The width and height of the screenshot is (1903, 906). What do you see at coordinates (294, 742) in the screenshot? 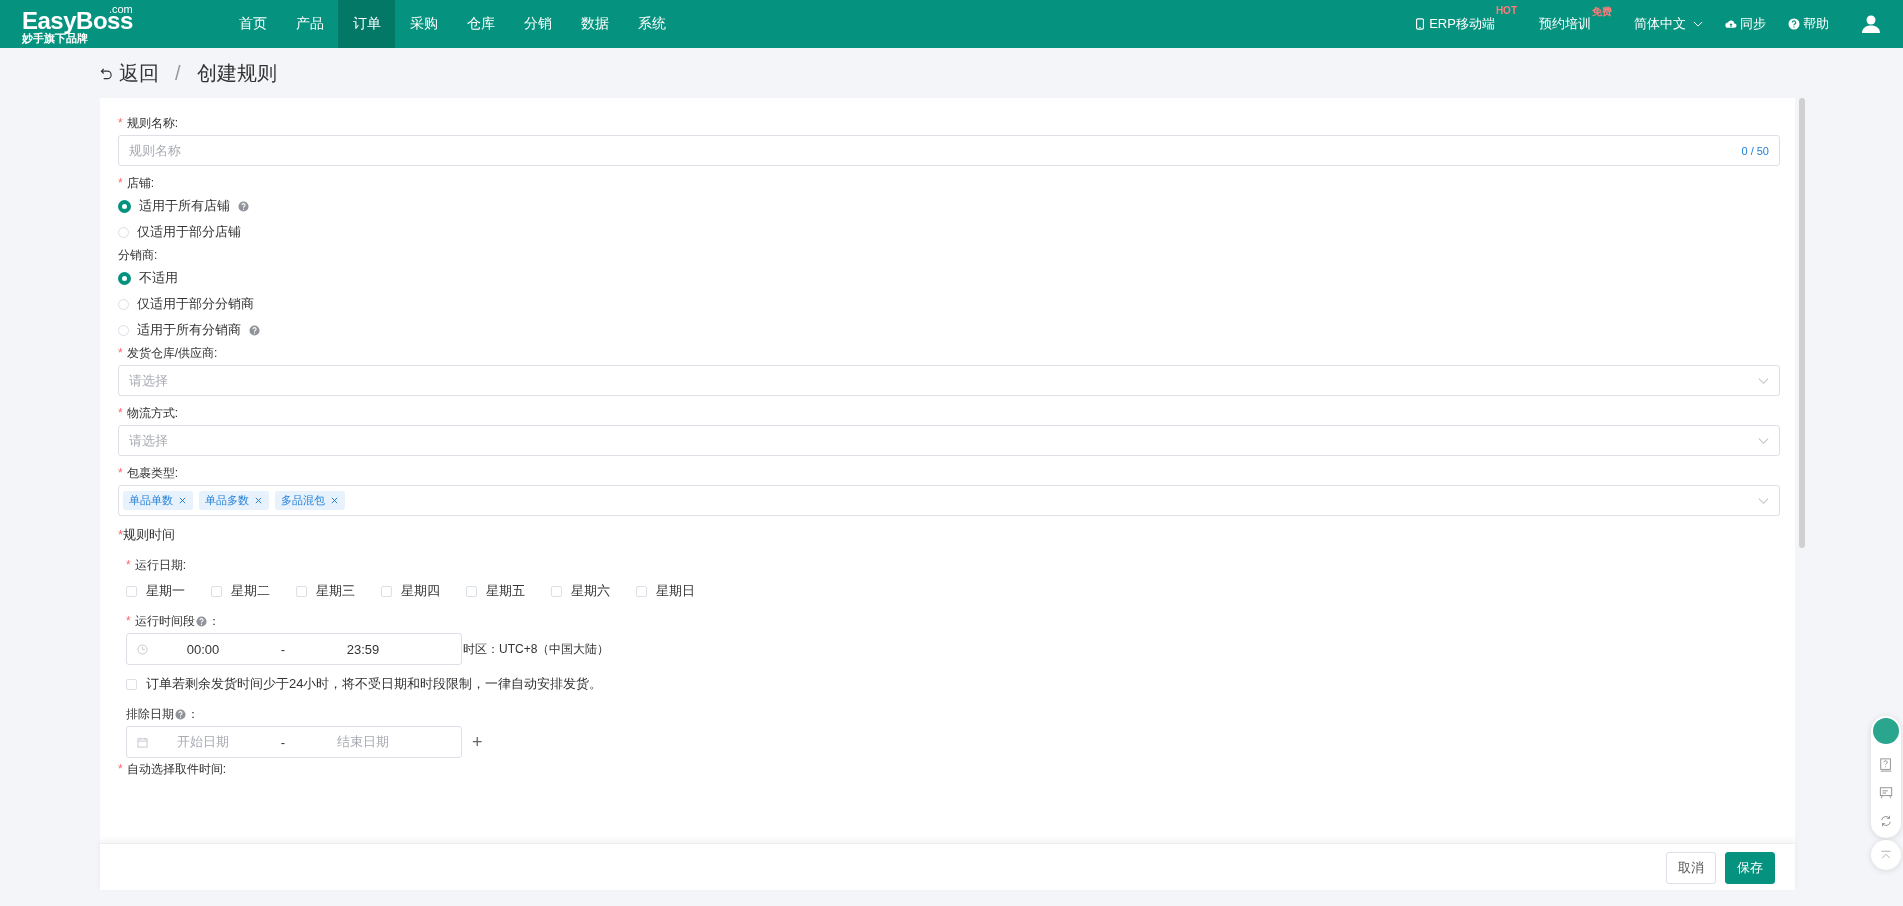
I see `date-range-field: 开始日期 - 结束日期` at bounding box center [294, 742].